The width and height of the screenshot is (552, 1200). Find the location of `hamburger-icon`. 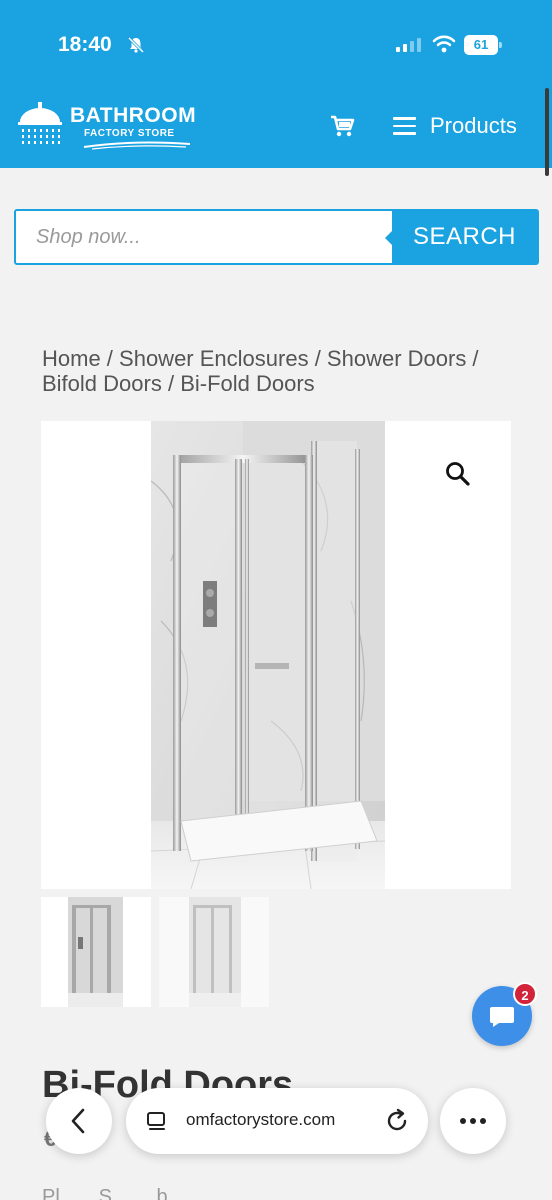

hamburger-icon is located at coordinates (404, 126).